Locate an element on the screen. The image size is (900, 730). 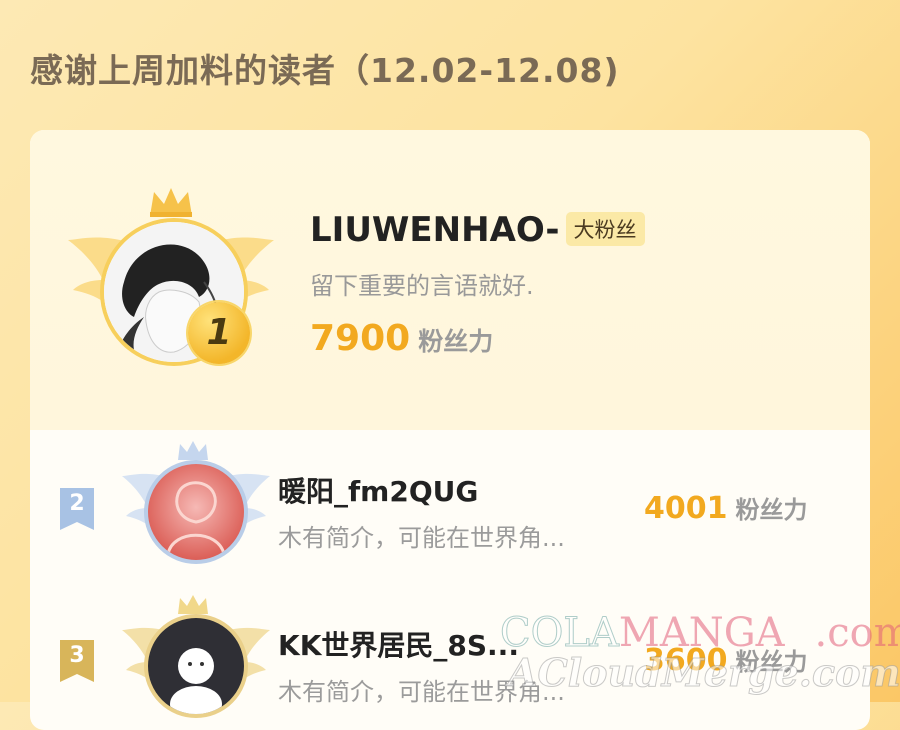
reader-score: 4001 粉丝力 is located at coordinates (726, 508).